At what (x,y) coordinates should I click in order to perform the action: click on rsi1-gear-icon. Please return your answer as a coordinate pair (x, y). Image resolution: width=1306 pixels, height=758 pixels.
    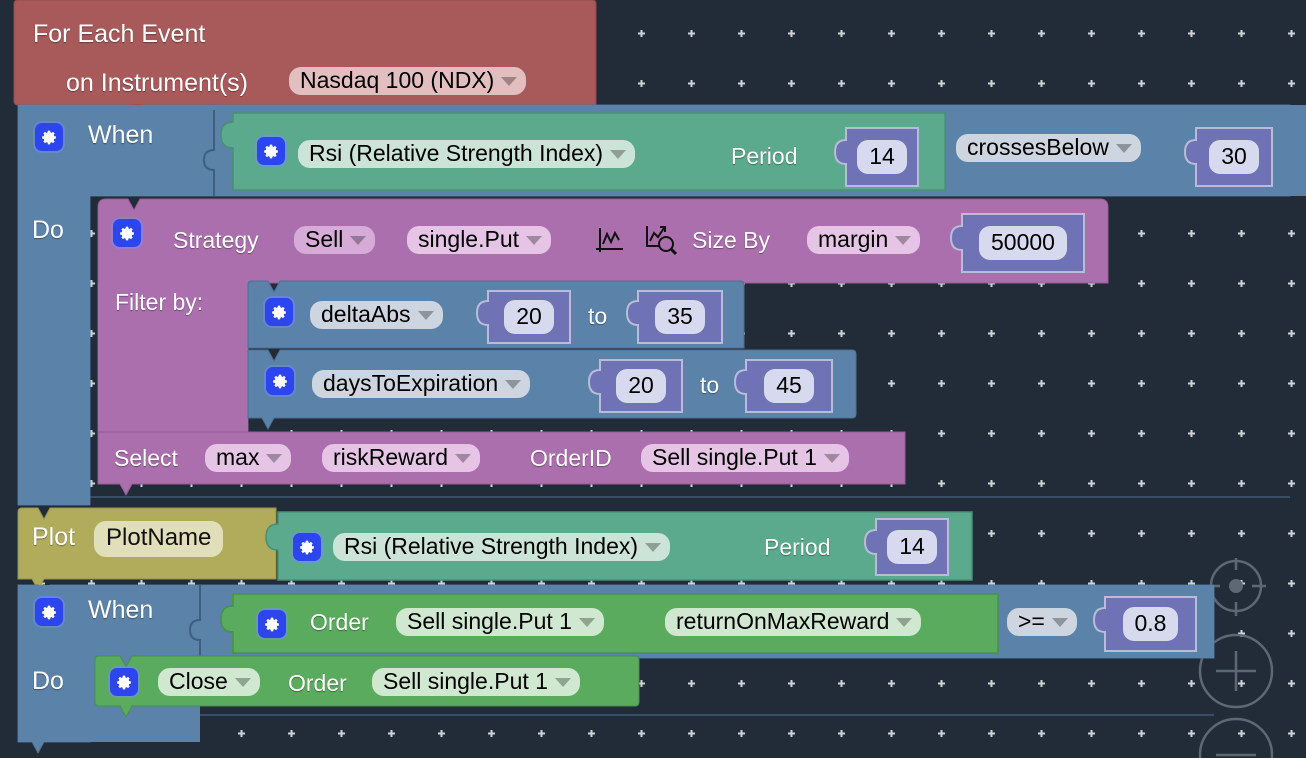
    Looking at the image, I should click on (271, 151).